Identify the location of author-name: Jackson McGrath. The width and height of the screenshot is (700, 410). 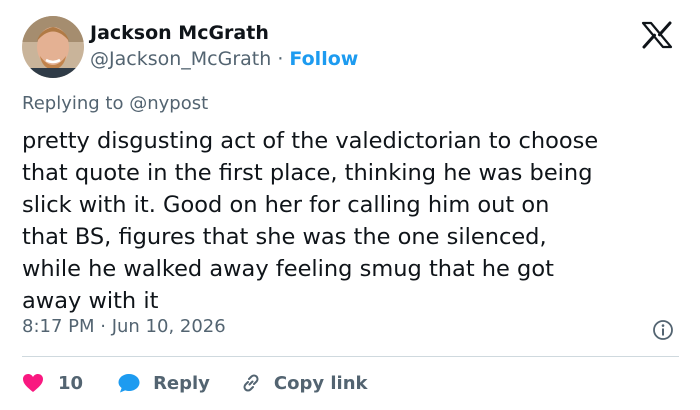
(179, 33).